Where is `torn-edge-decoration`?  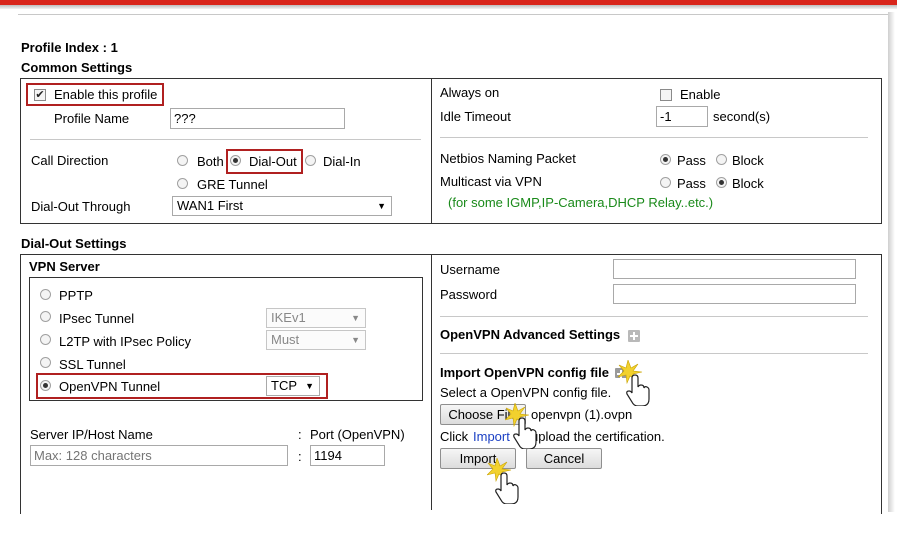
torn-edge-decoration is located at coordinates (448, 528).